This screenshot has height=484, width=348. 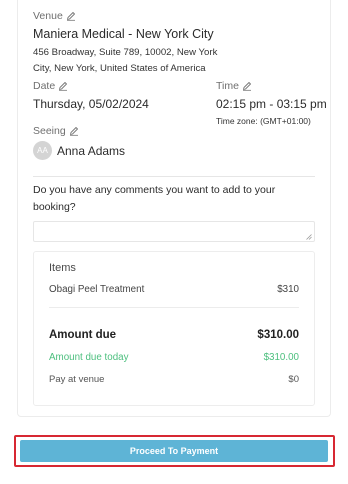 I want to click on pay-at-venue-row: Pay at venue $0, so click(x=174, y=379).